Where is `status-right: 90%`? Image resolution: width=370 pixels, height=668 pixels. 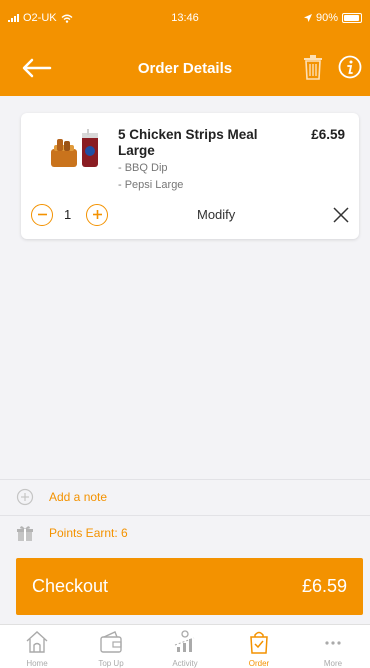 status-right: 90% is located at coordinates (332, 18).